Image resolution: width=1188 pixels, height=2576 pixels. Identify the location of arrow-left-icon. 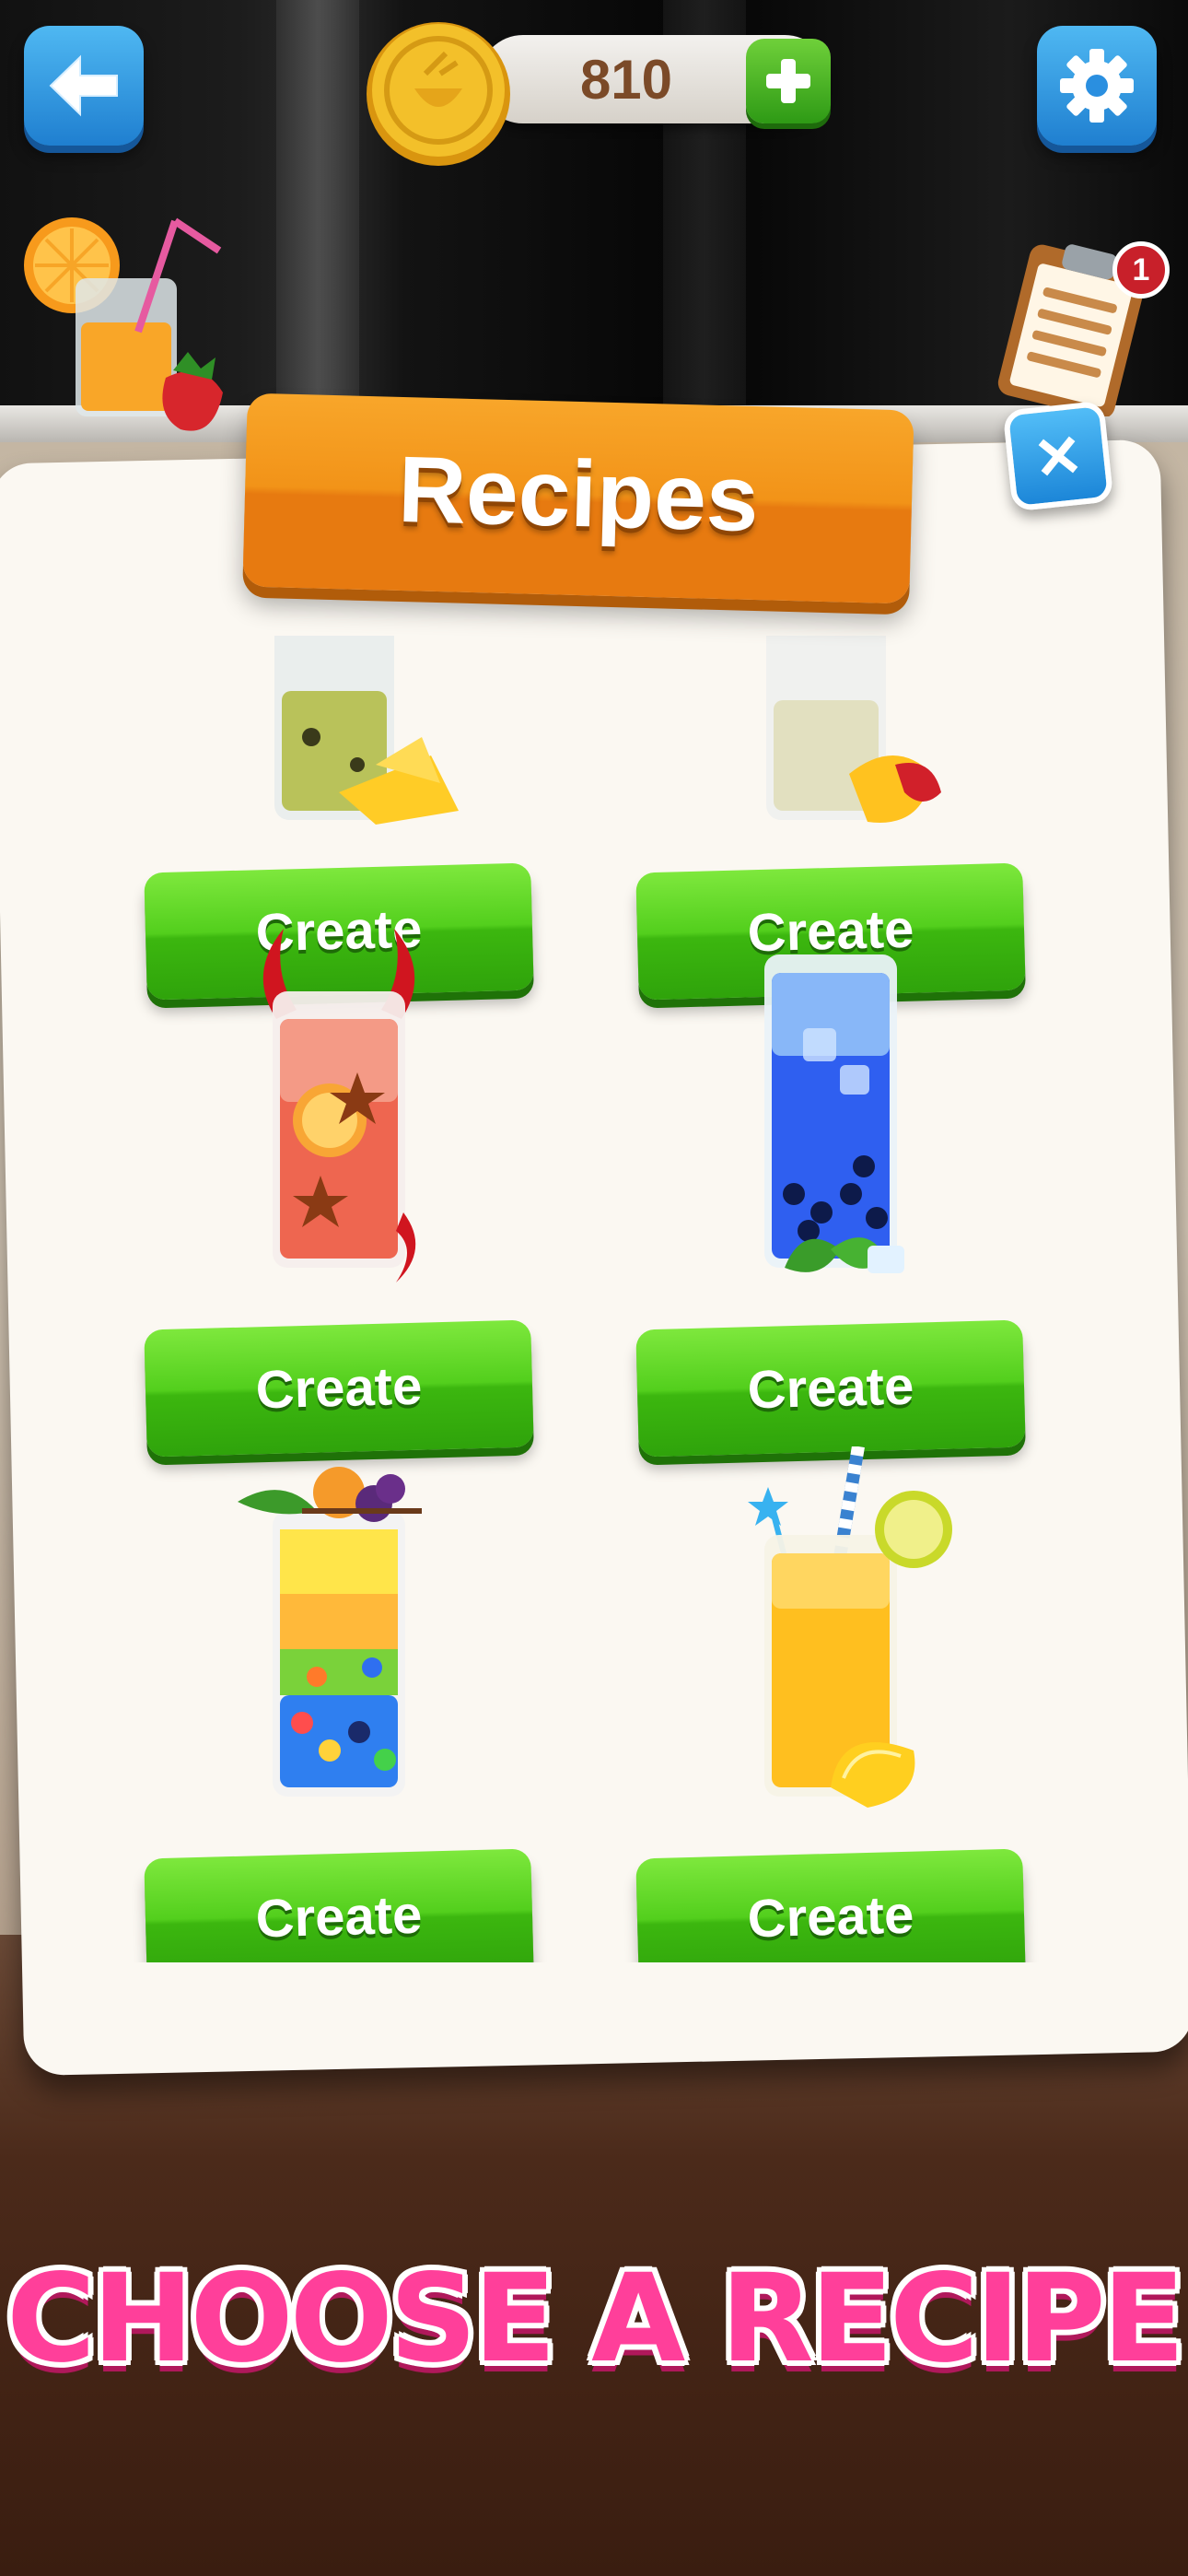
(83, 85).